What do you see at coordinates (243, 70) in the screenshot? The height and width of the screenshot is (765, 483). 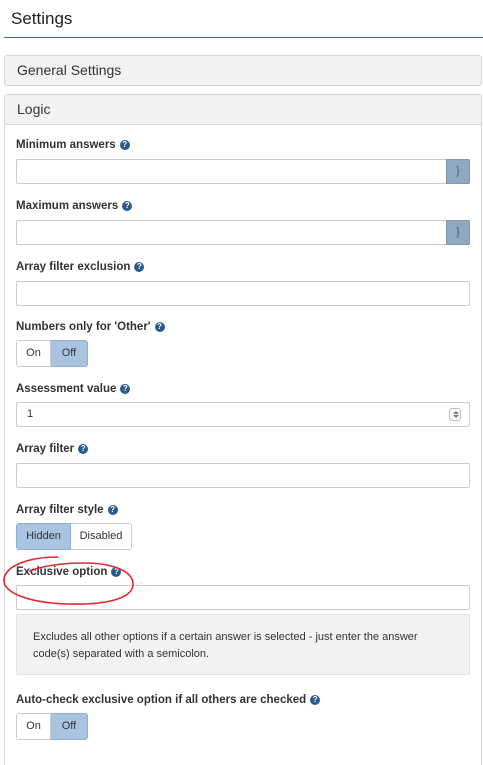 I see `general-settings-panel-header: General Settings` at bounding box center [243, 70].